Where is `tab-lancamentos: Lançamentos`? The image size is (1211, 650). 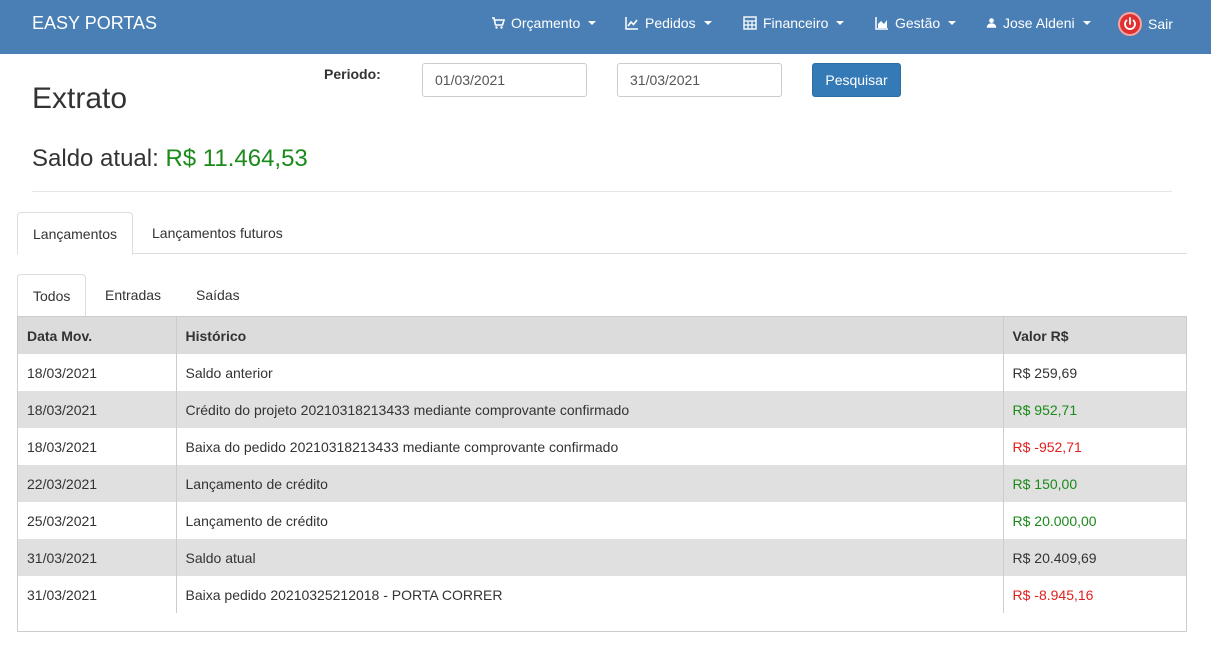
tab-lancamentos: Lançamentos is located at coordinates (75, 233).